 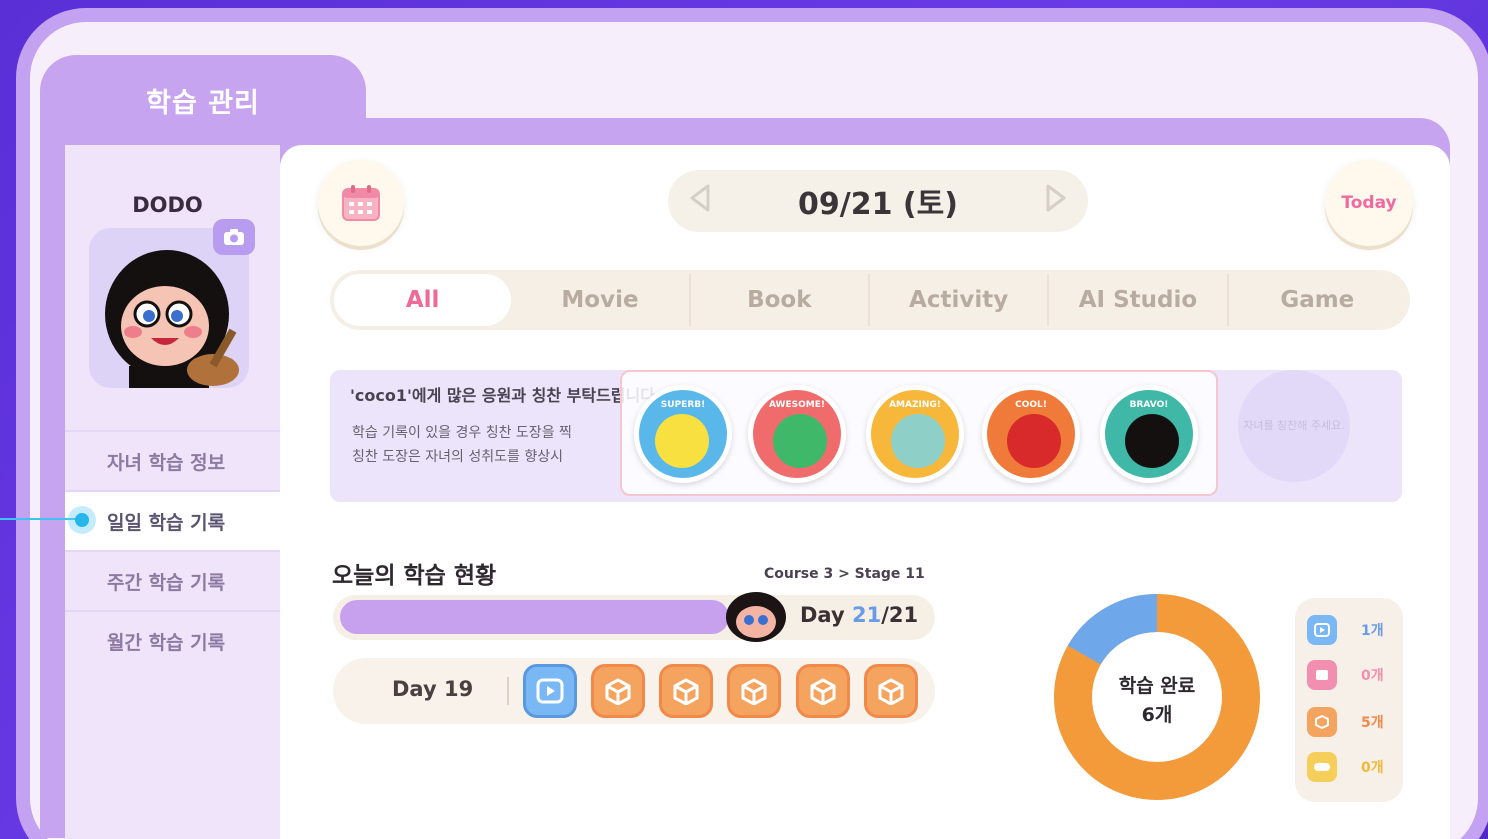 I want to click on progress-avatar, so click(x=756, y=617).